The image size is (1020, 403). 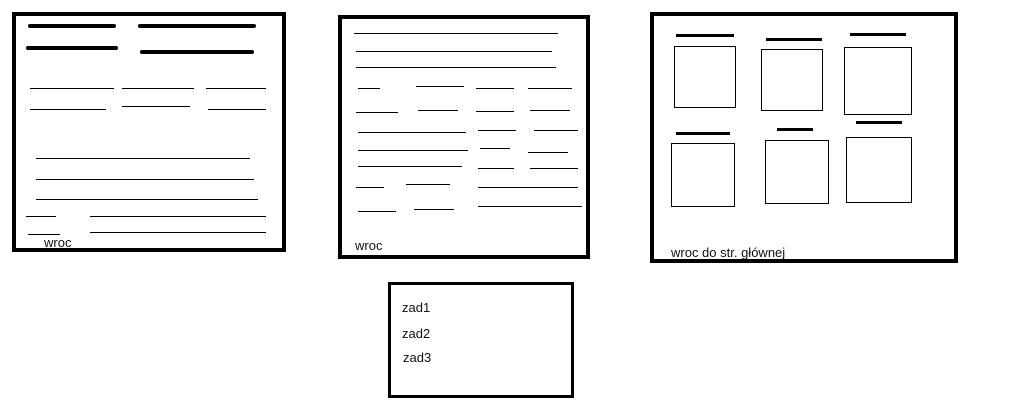 What do you see at coordinates (481, 340) in the screenshot?
I see `menu-frame: zad1 zad2 zad3` at bounding box center [481, 340].